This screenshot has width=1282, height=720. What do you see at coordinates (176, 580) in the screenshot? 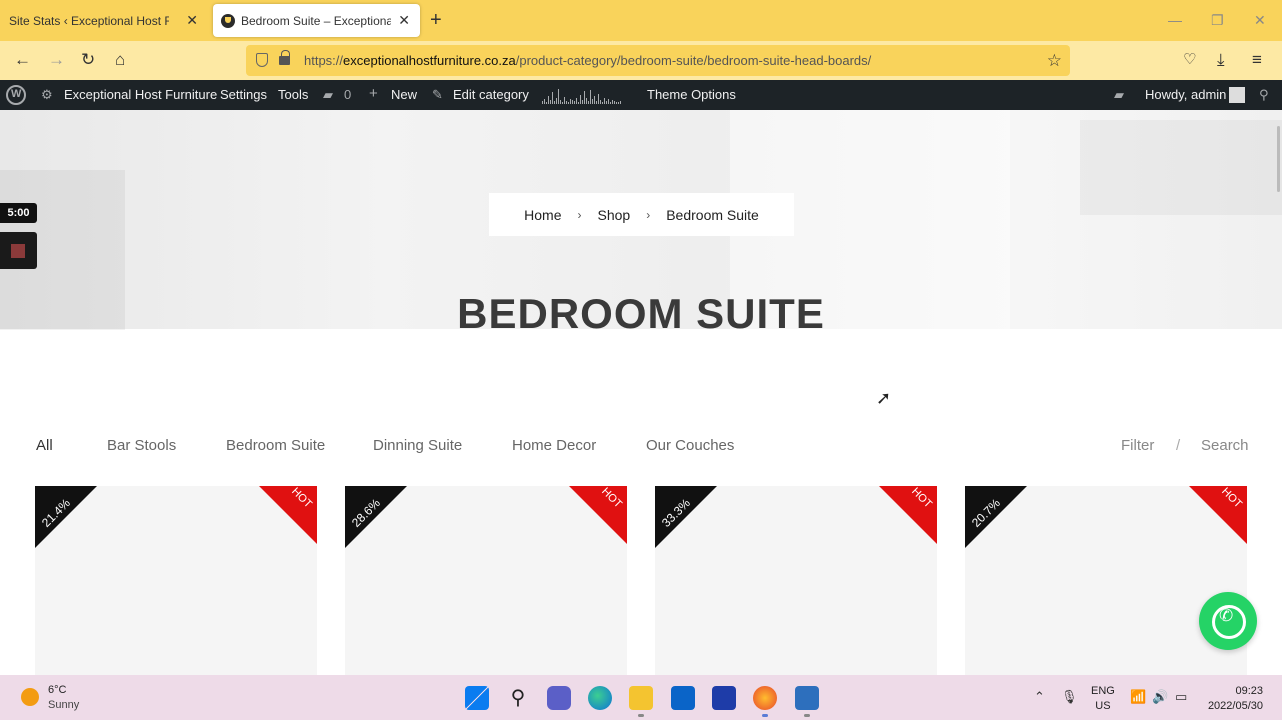
I see `product-card: 21.4% HOT` at bounding box center [176, 580].